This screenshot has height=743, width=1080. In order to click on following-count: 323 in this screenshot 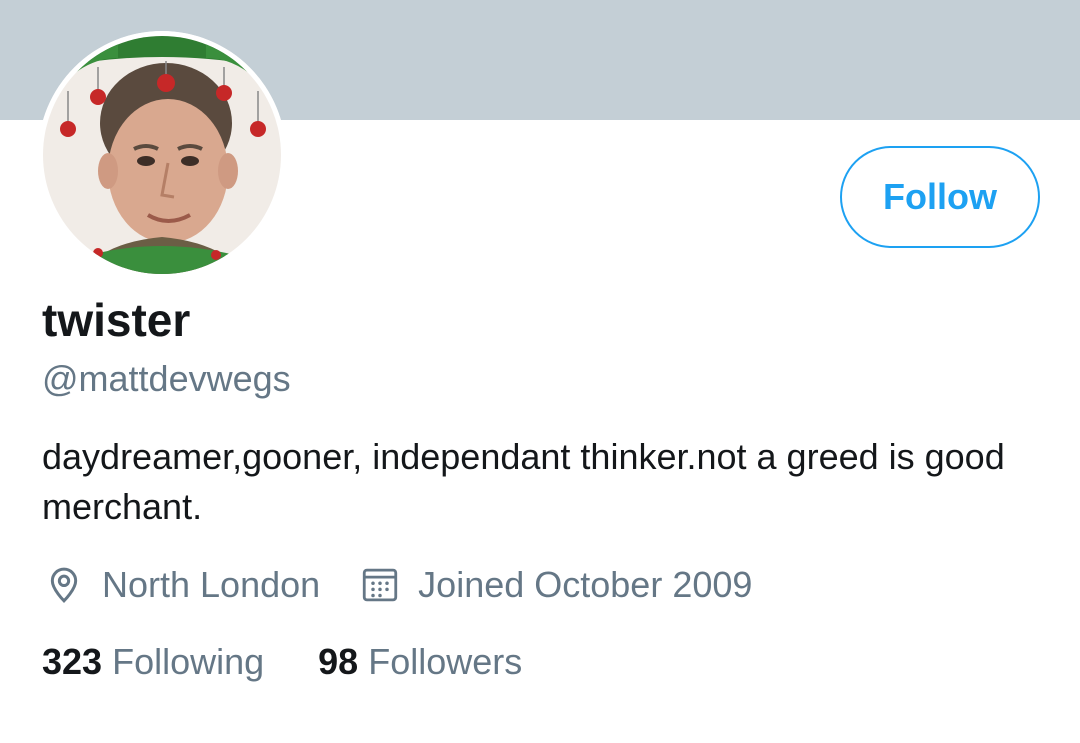, I will do `click(72, 661)`.